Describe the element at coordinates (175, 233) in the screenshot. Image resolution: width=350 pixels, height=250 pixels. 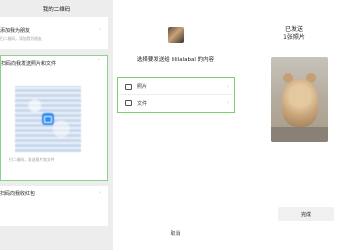
I see `cancel-button: 取消` at that location.